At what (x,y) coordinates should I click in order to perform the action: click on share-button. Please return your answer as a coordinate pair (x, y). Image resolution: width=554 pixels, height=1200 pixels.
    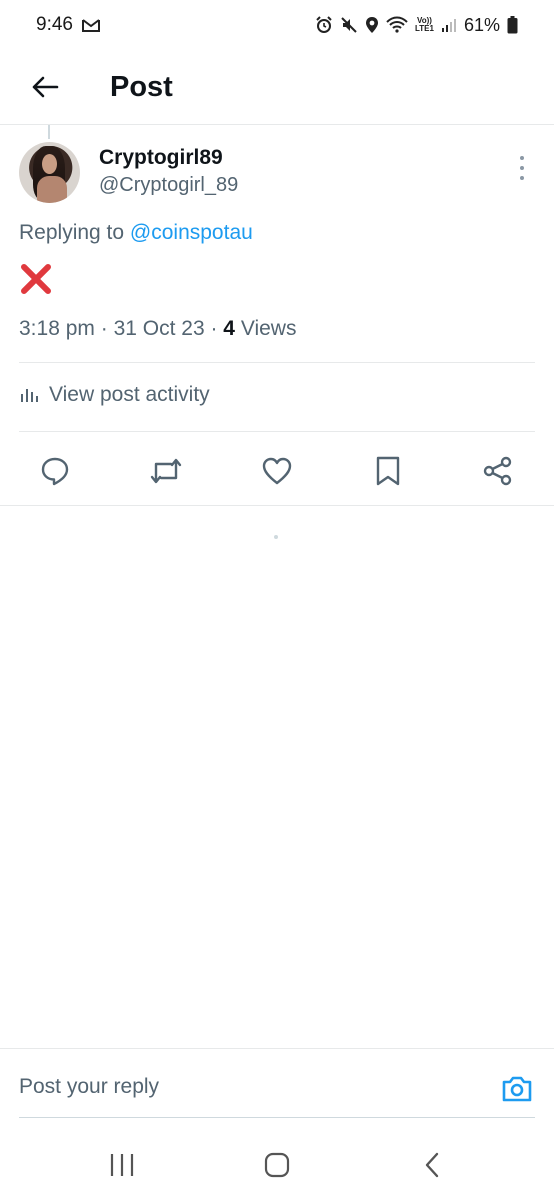
    Looking at the image, I should click on (498, 471).